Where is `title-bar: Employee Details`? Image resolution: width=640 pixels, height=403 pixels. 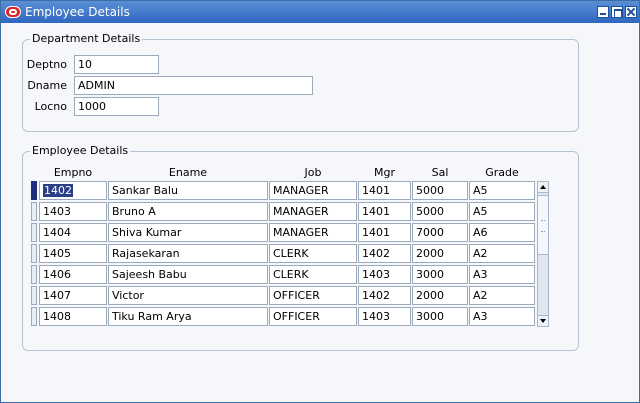 title-bar: Employee Details is located at coordinates (320, 12).